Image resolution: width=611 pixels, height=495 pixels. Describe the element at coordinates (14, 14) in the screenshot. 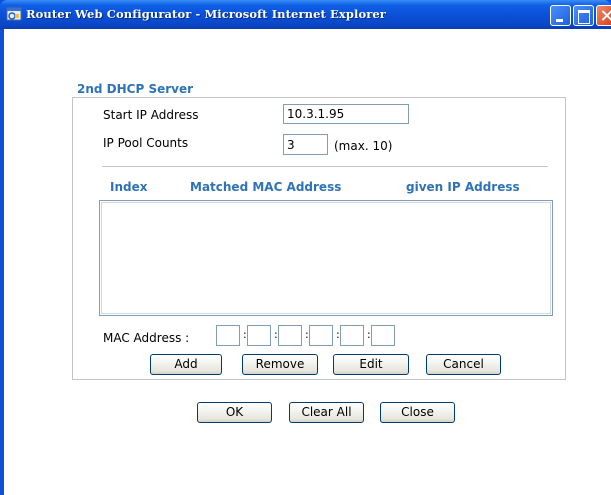

I see `ie-window-icon` at that location.